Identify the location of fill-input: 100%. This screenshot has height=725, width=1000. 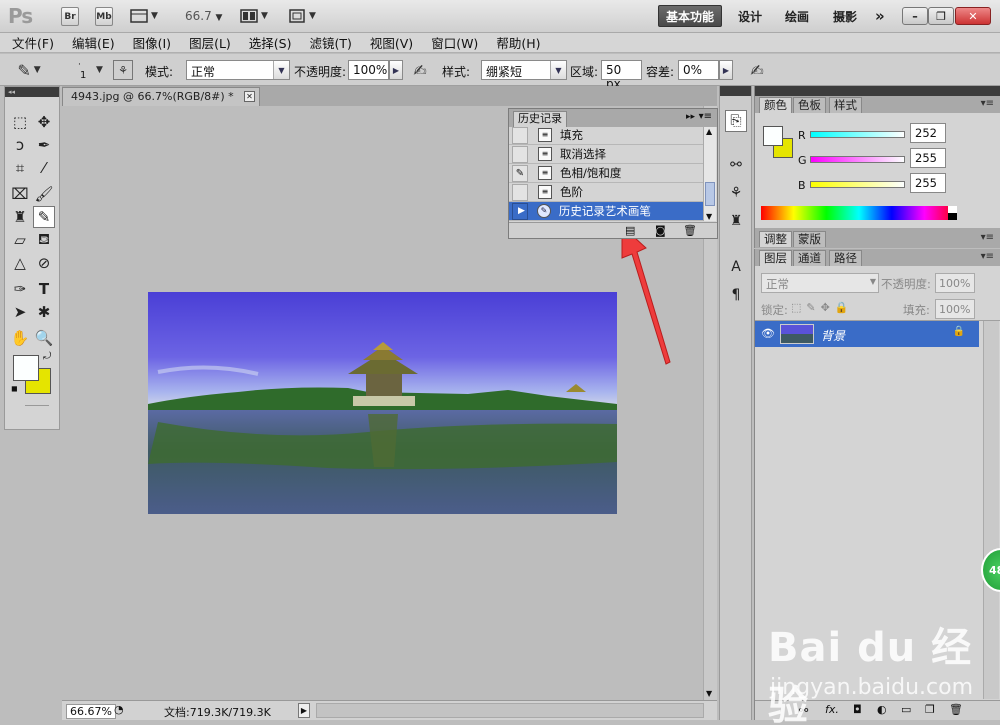
(955, 309).